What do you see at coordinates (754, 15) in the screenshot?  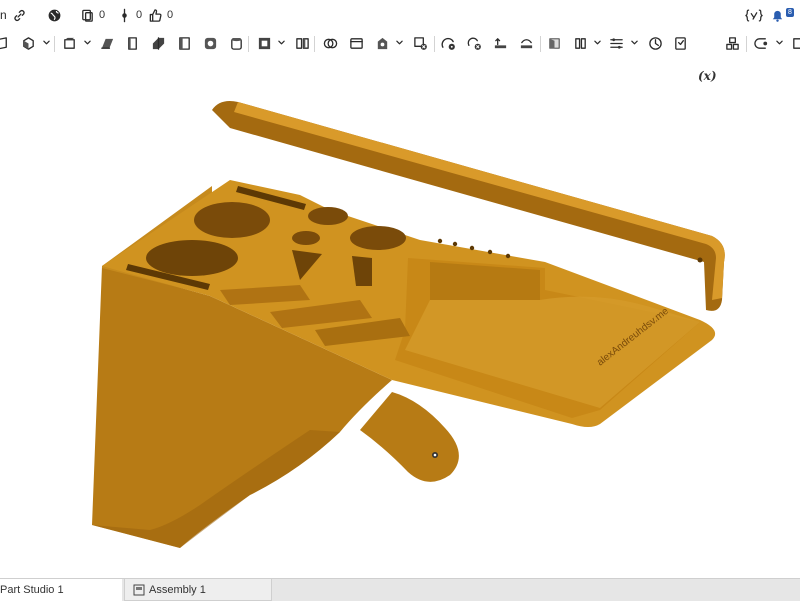 I see `variable-table-icon` at bounding box center [754, 15].